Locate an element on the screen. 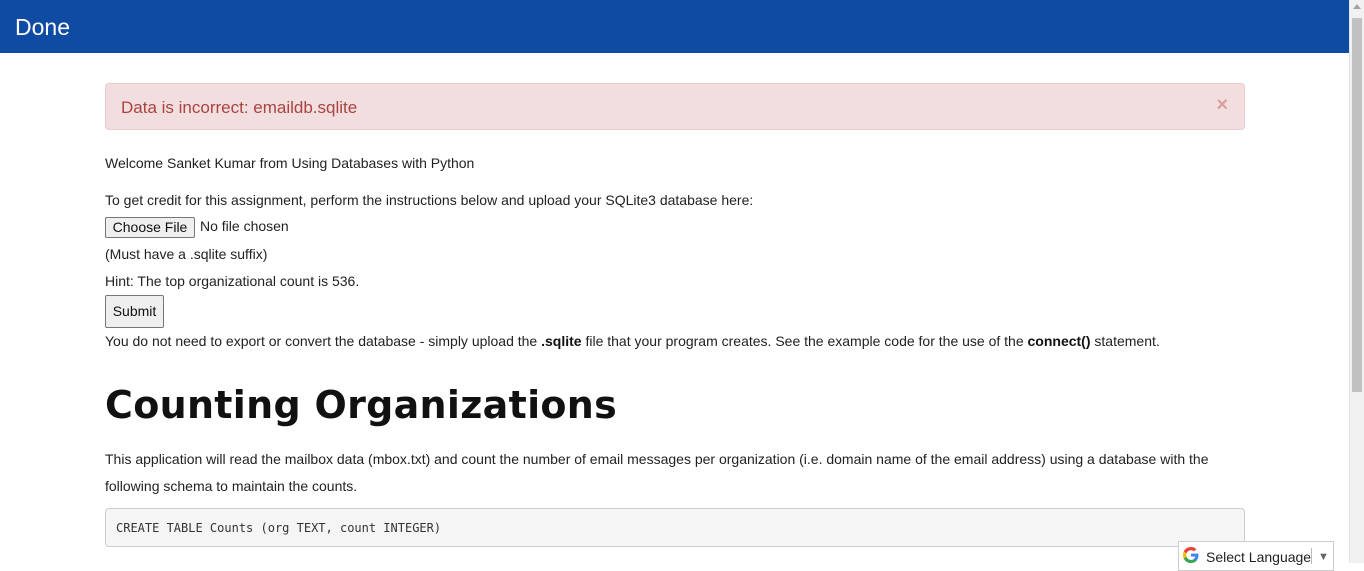  export-note-bold-sqlite: .sqlite is located at coordinates (561, 341).